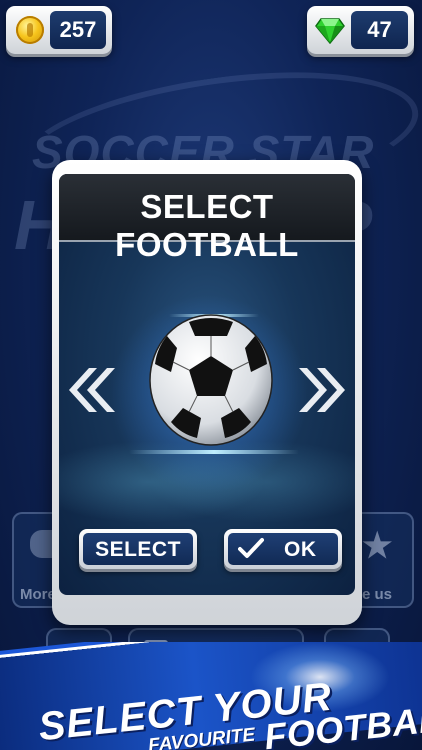 This screenshot has width=422, height=750. What do you see at coordinates (30, 30) in the screenshot?
I see `coin-icon` at bounding box center [30, 30].